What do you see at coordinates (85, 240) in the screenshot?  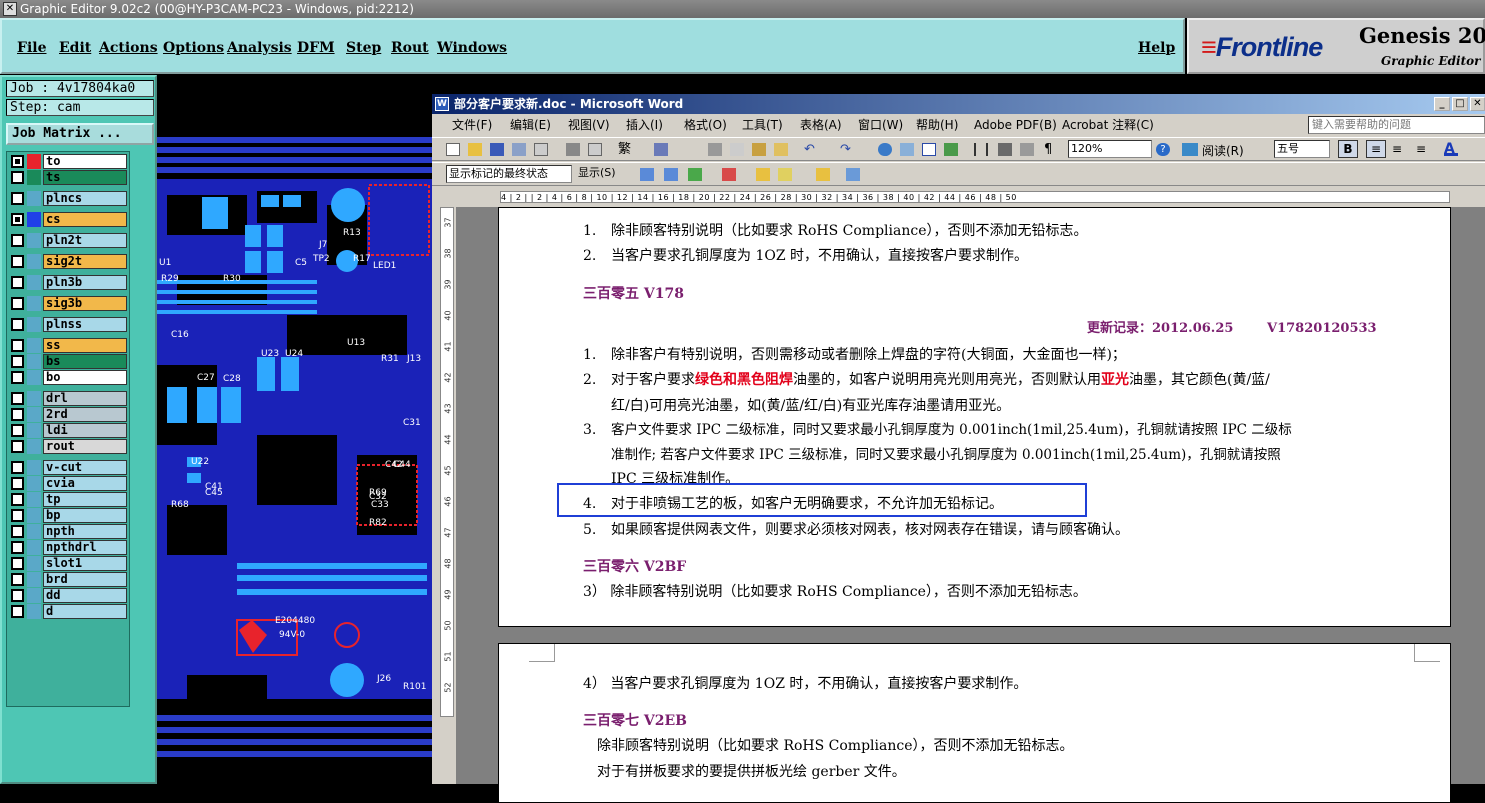 I see `layer-name: pln2t` at bounding box center [85, 240].